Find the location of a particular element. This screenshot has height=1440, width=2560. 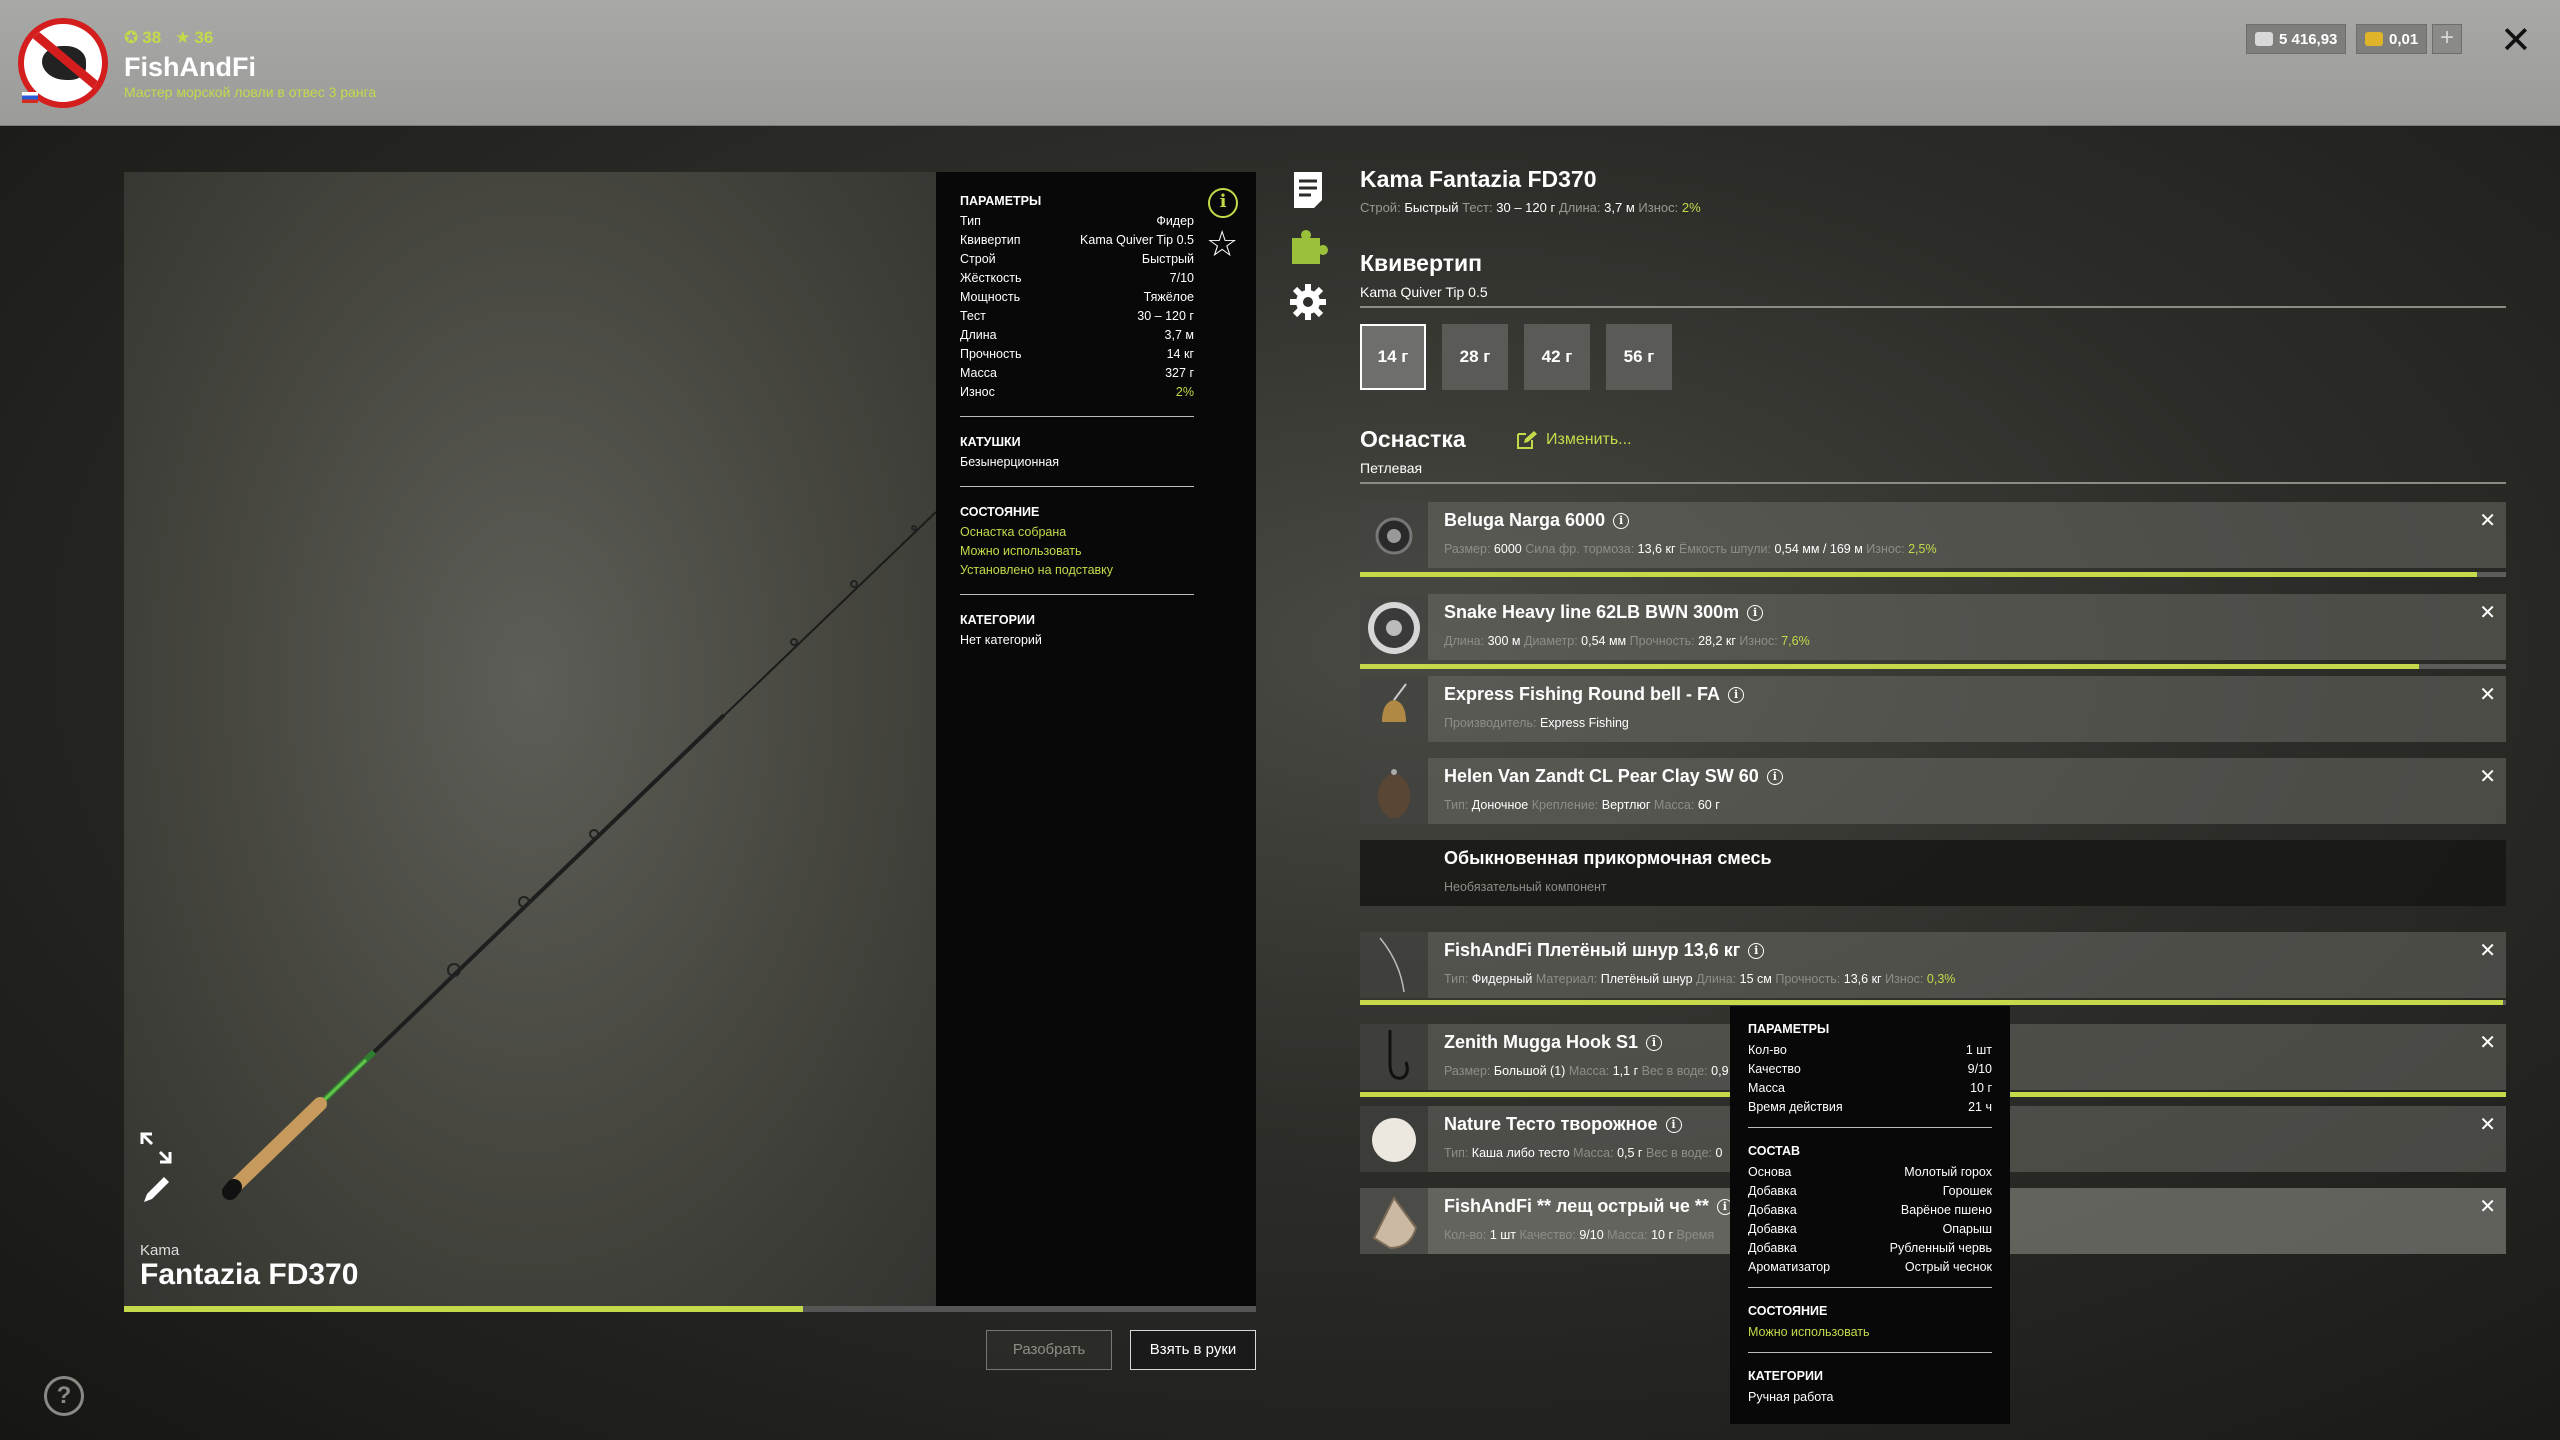

param-label: Основа is located at coordinates (1770, 1172).